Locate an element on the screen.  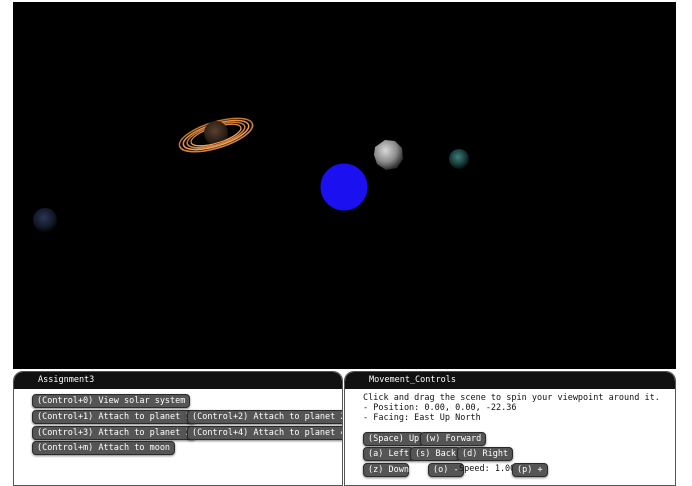
blue-planet is located at coordinates (344, 187).